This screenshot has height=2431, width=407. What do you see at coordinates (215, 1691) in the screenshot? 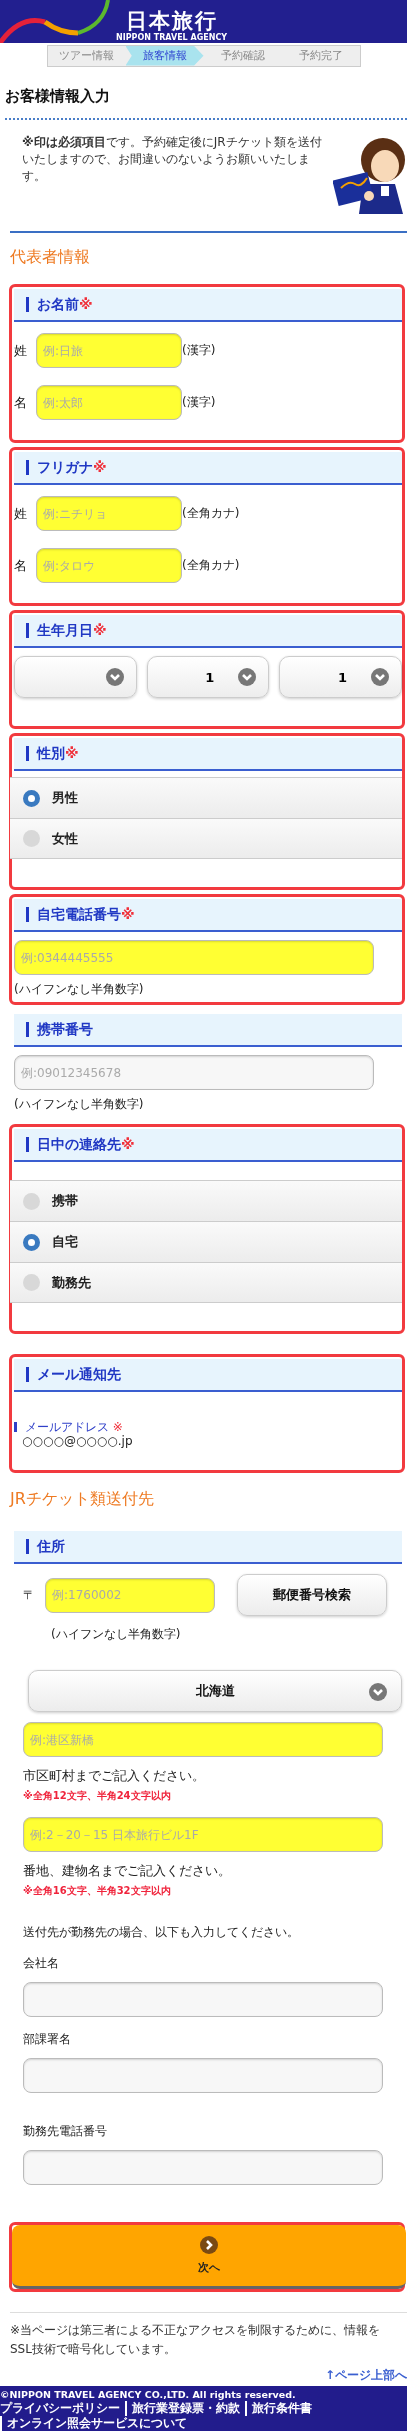
I see `prefecture-select: 北海道` at bounding box center [215, 1691].